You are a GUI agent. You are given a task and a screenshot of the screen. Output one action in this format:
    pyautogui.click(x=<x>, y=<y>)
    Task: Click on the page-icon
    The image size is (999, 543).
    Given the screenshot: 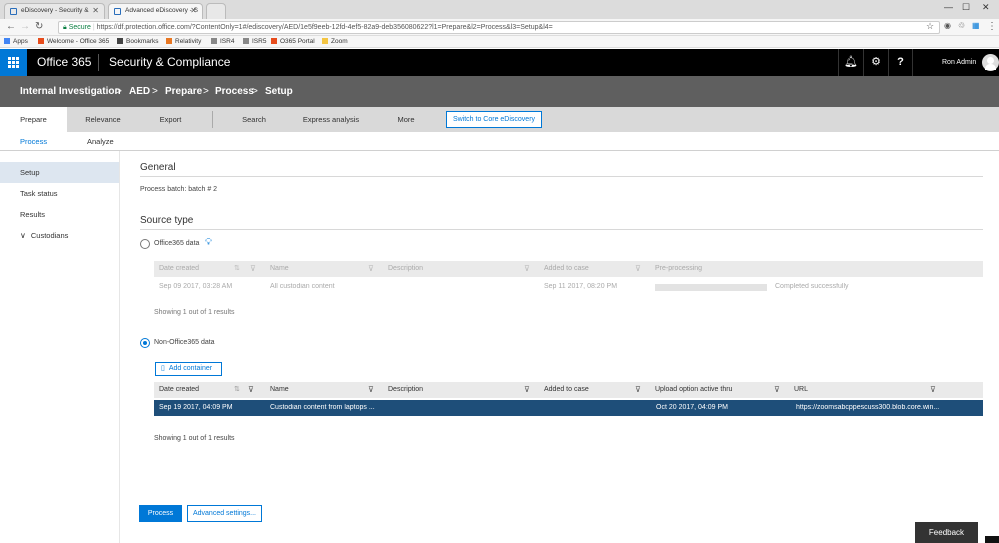 What is the action you would take?
    pyautogui.click(x=117, y=11)
    